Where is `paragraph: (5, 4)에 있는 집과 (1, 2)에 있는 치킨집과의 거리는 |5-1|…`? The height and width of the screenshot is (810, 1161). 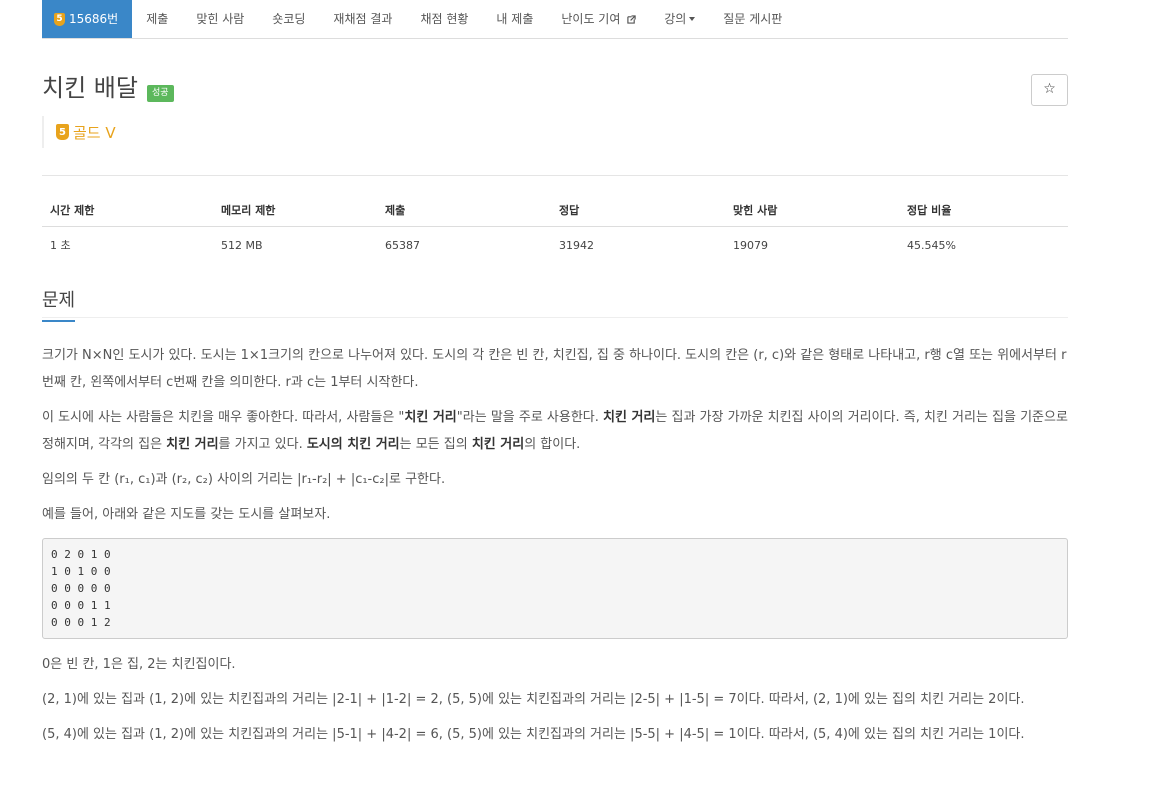
paragraph: (5, 4)에 있는 집과 (1, 2)에 있는 치킨집과의 거리는 |5-1|… is located at coordinates (533, 734).